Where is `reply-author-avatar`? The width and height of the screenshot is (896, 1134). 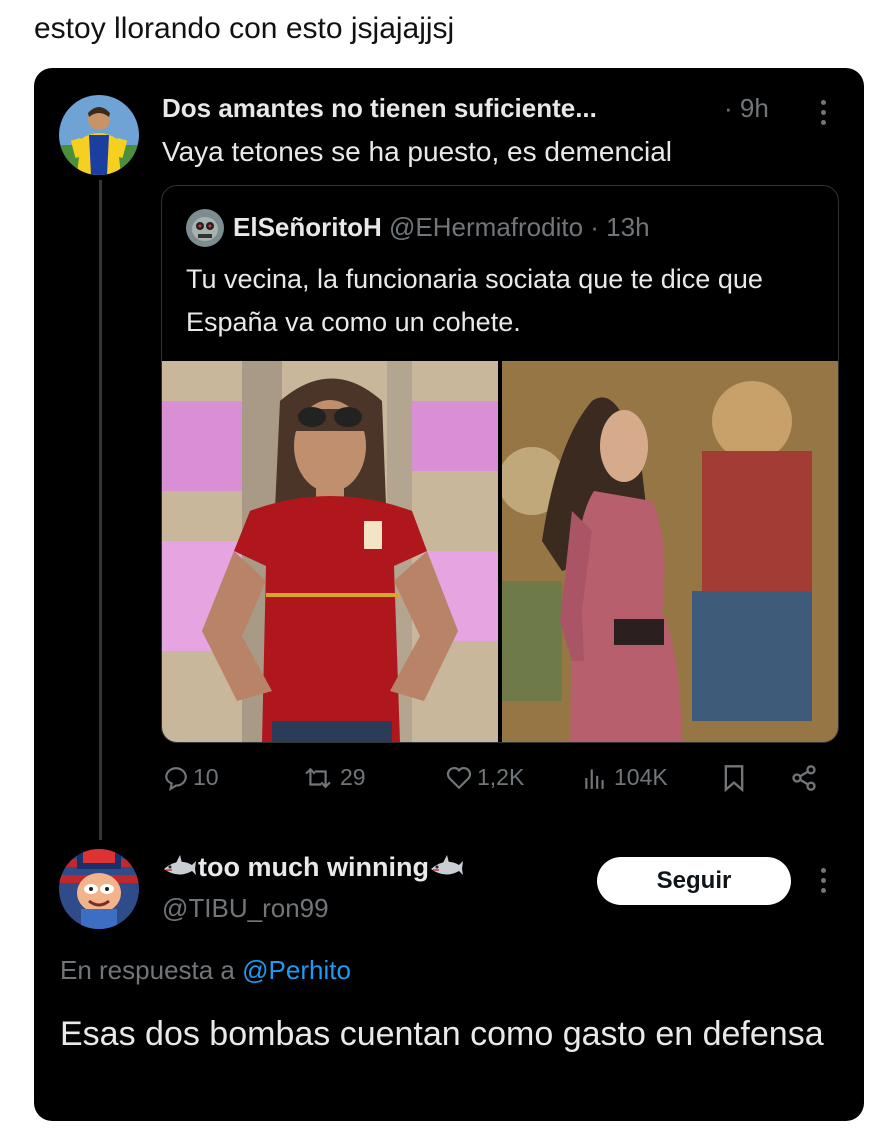 reply-author-avatar is located at coordinates (99, 889).